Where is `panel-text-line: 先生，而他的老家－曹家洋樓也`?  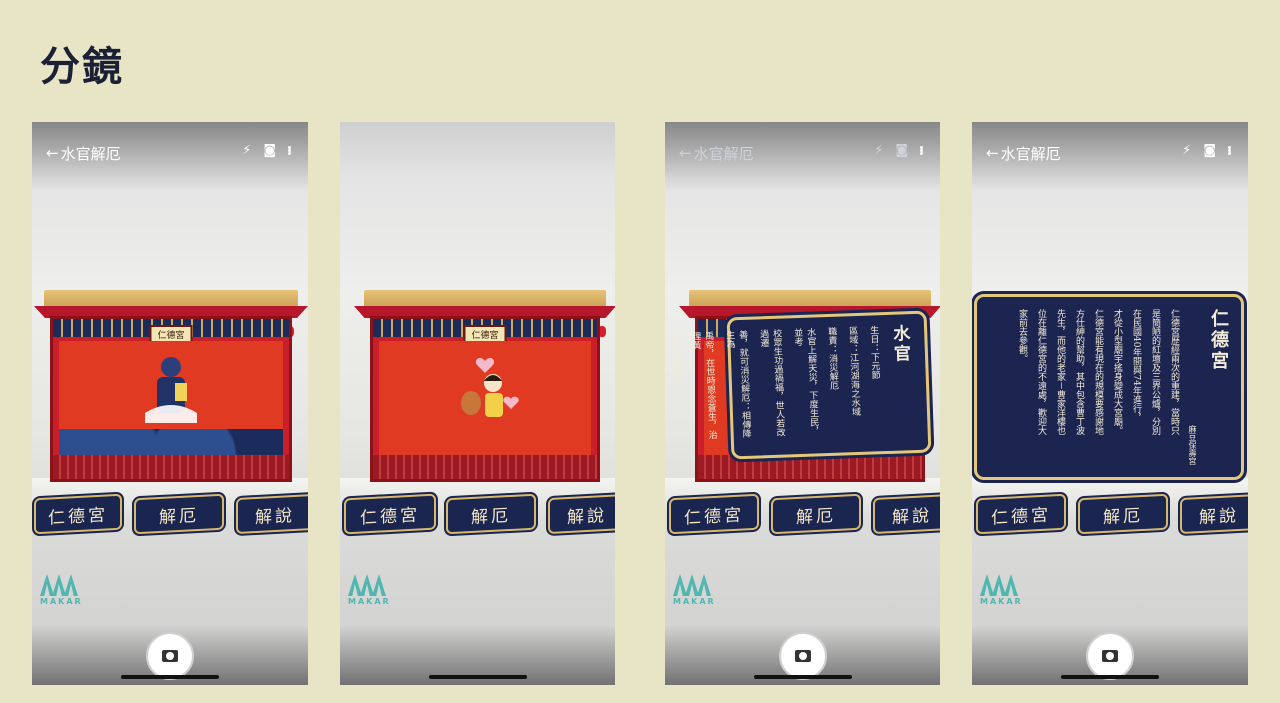
panel-text-line: 先生，而他的老家－曹家洋樓也 is located at coordinates (1060, 372).